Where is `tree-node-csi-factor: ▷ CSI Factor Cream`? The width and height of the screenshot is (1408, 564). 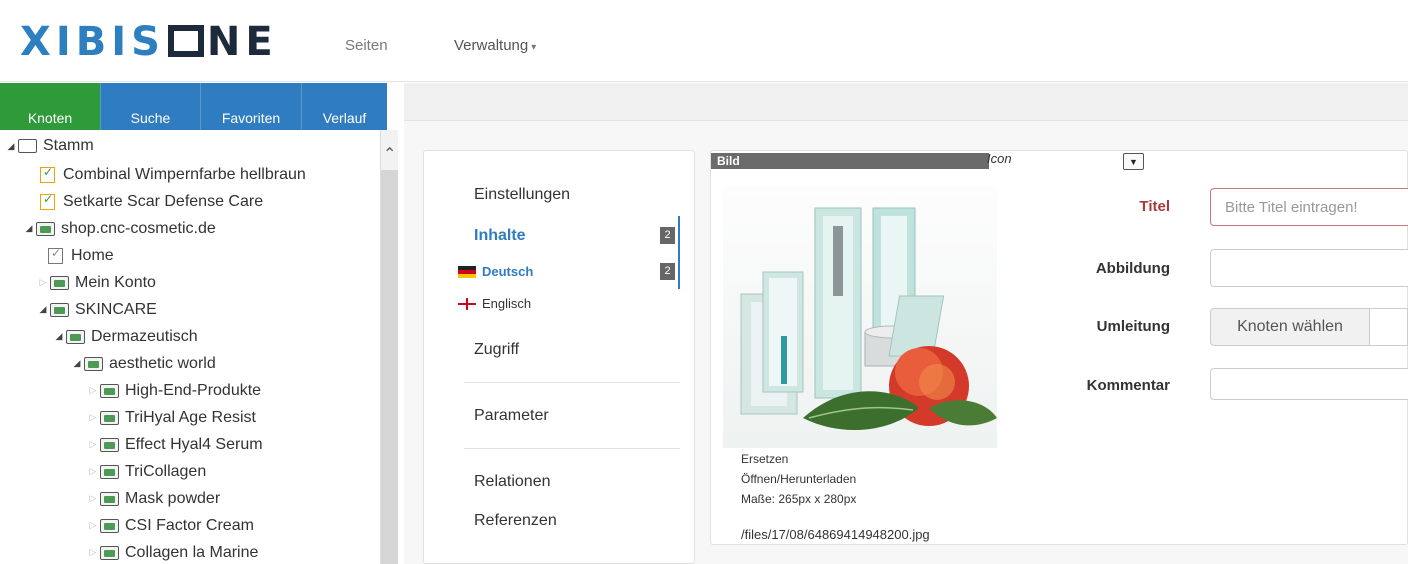
tree-node-csi-factor: ▷ CSI Factor Cream is located at coordinates (170, 525).